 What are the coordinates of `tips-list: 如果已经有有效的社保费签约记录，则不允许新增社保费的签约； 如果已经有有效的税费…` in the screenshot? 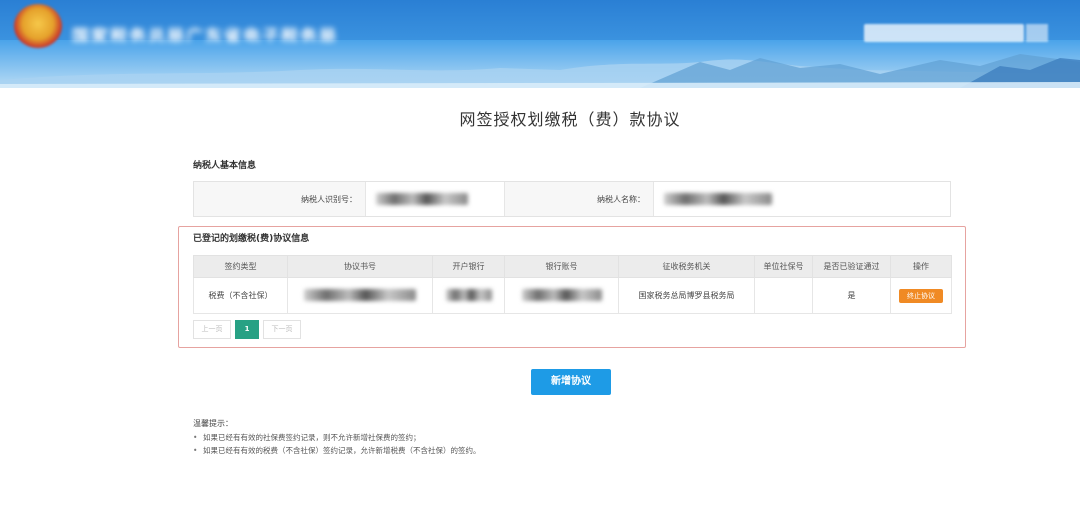 It's located at (337, 444).